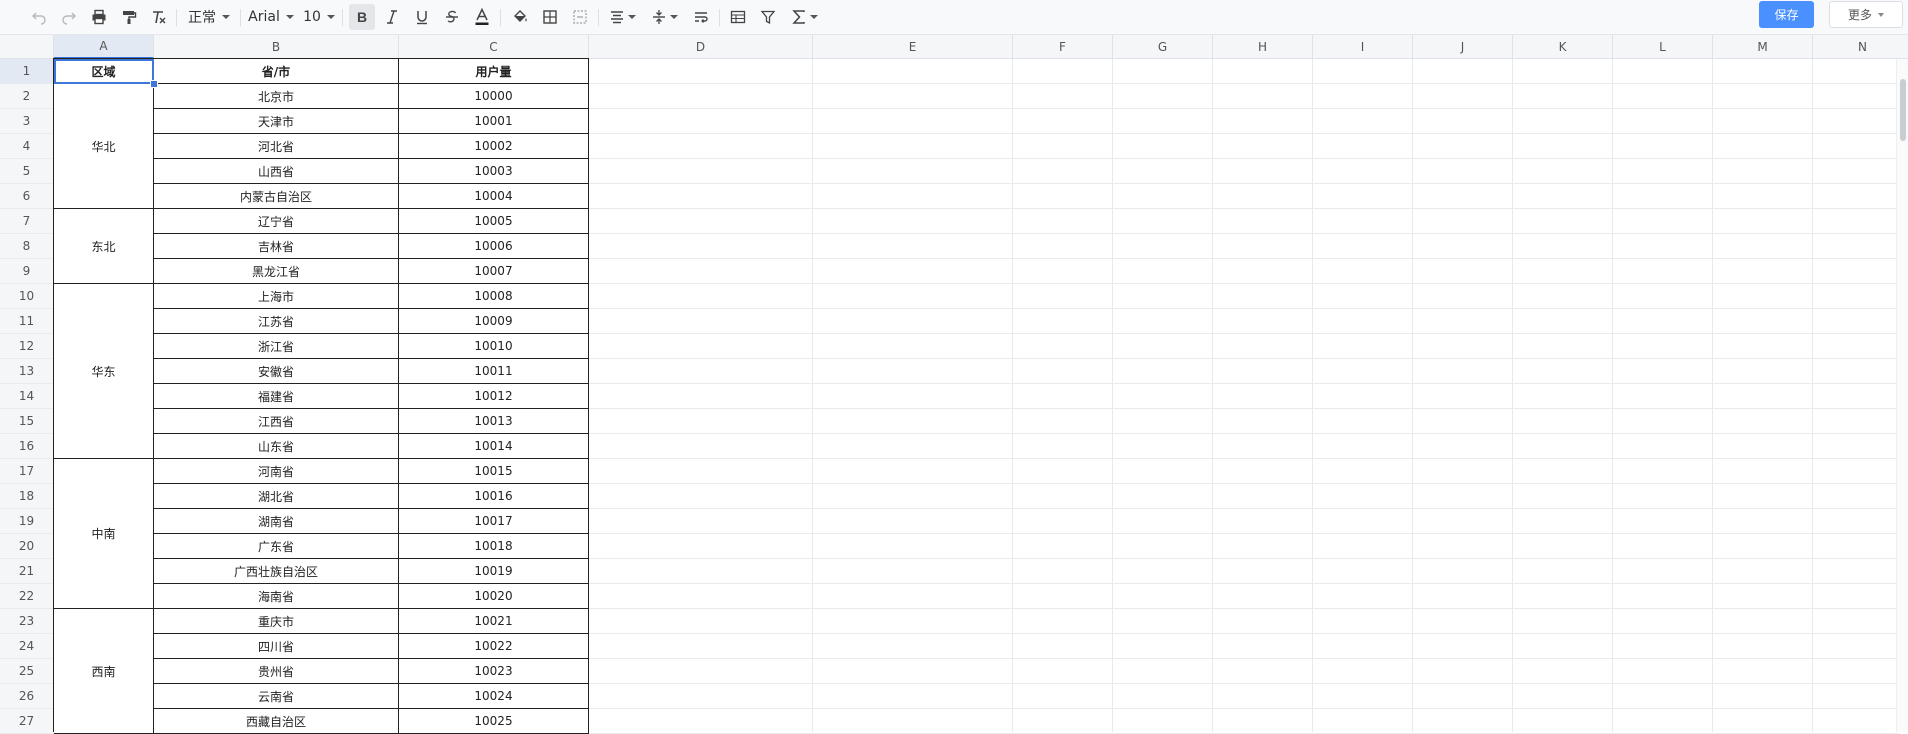  Describe the element at coordinates (27, 646) in the screenshot. I see `row-header-24: 24` at that location.